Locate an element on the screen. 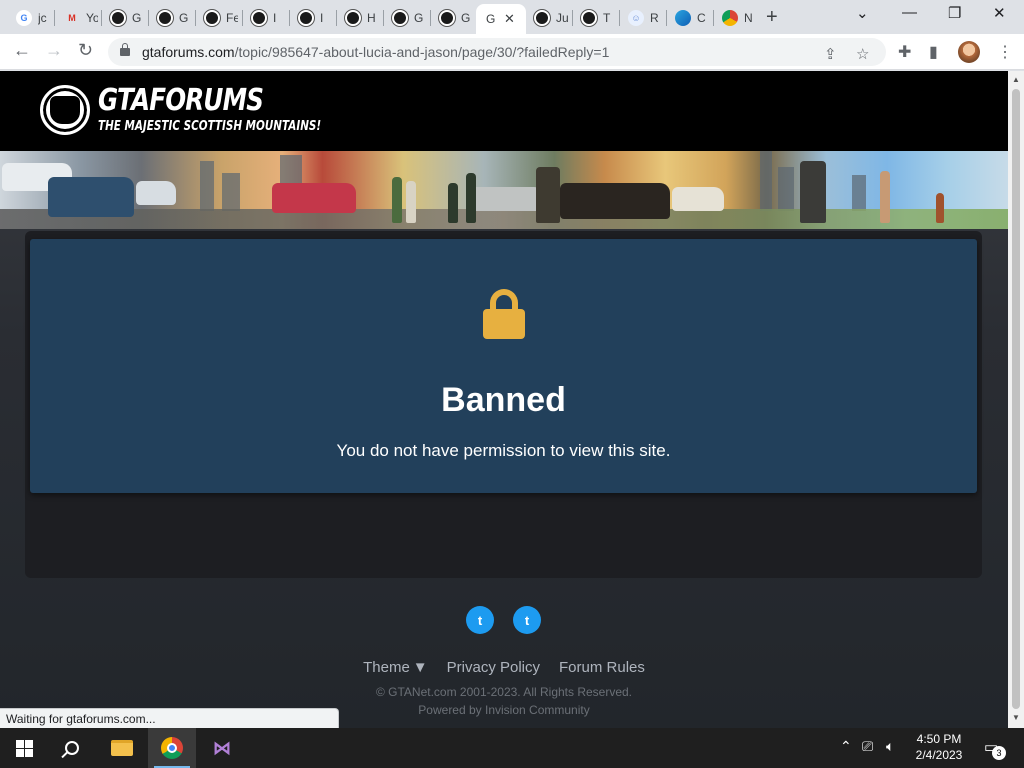 The width and height of the screenshot is (1024, 768). clock-time: 4:50 PM is located at coordinates (939, 739).